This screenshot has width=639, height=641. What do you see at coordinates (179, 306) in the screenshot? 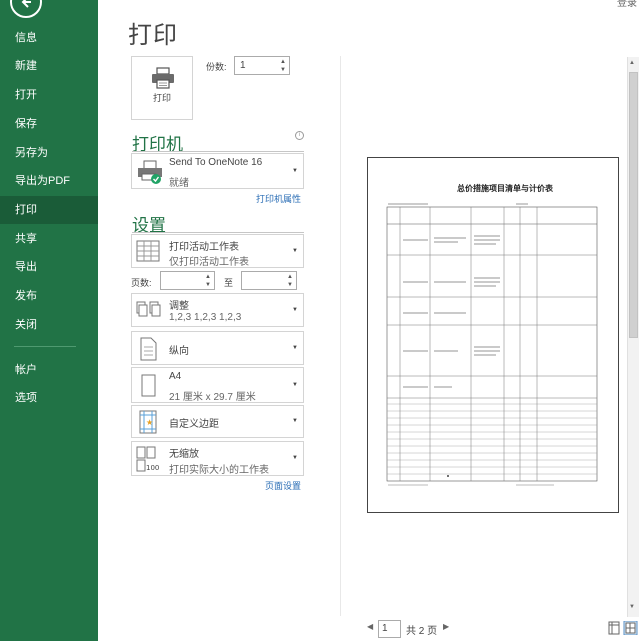
I see `collate-title: 调整` at bounding box center [179, 306].